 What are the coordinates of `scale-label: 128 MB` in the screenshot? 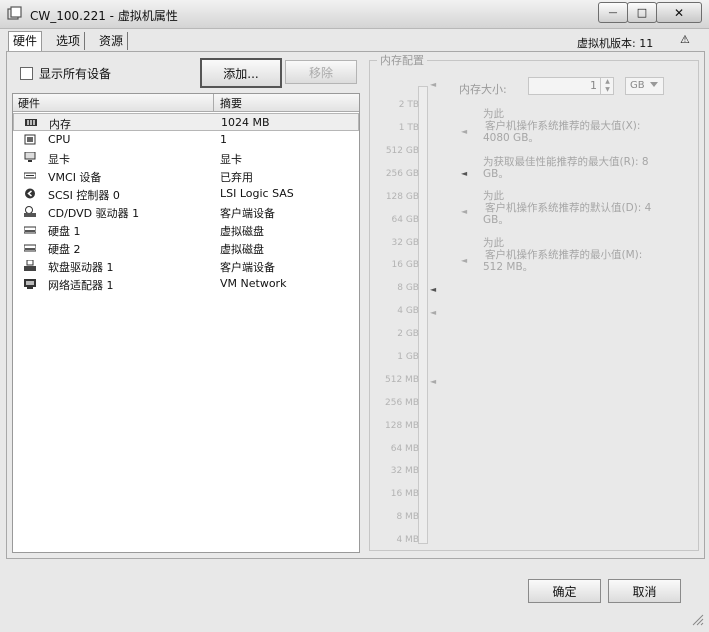 It's located at (402, 426).